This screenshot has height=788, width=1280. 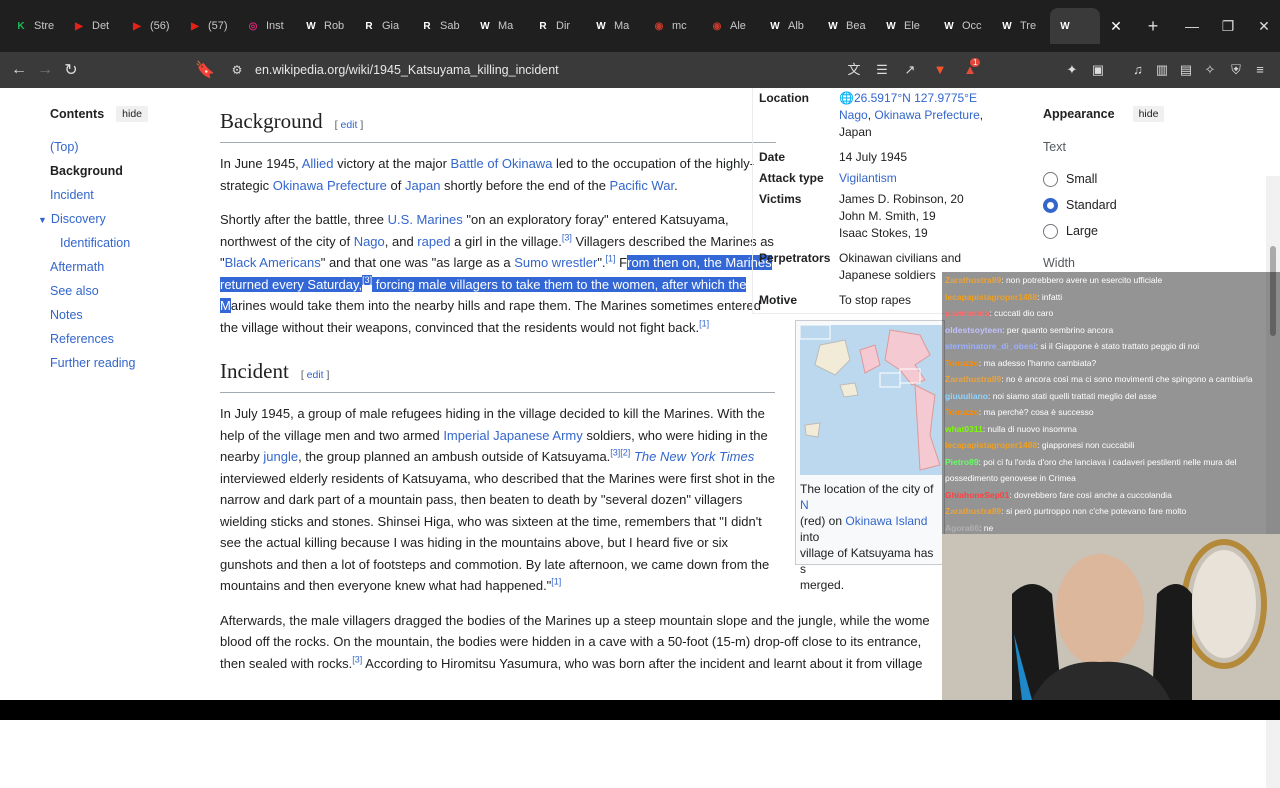 What do you see at coordinates (72, 195) in the screenshot?
I see `toc-link: Incident` at bounding box center [72, 195].